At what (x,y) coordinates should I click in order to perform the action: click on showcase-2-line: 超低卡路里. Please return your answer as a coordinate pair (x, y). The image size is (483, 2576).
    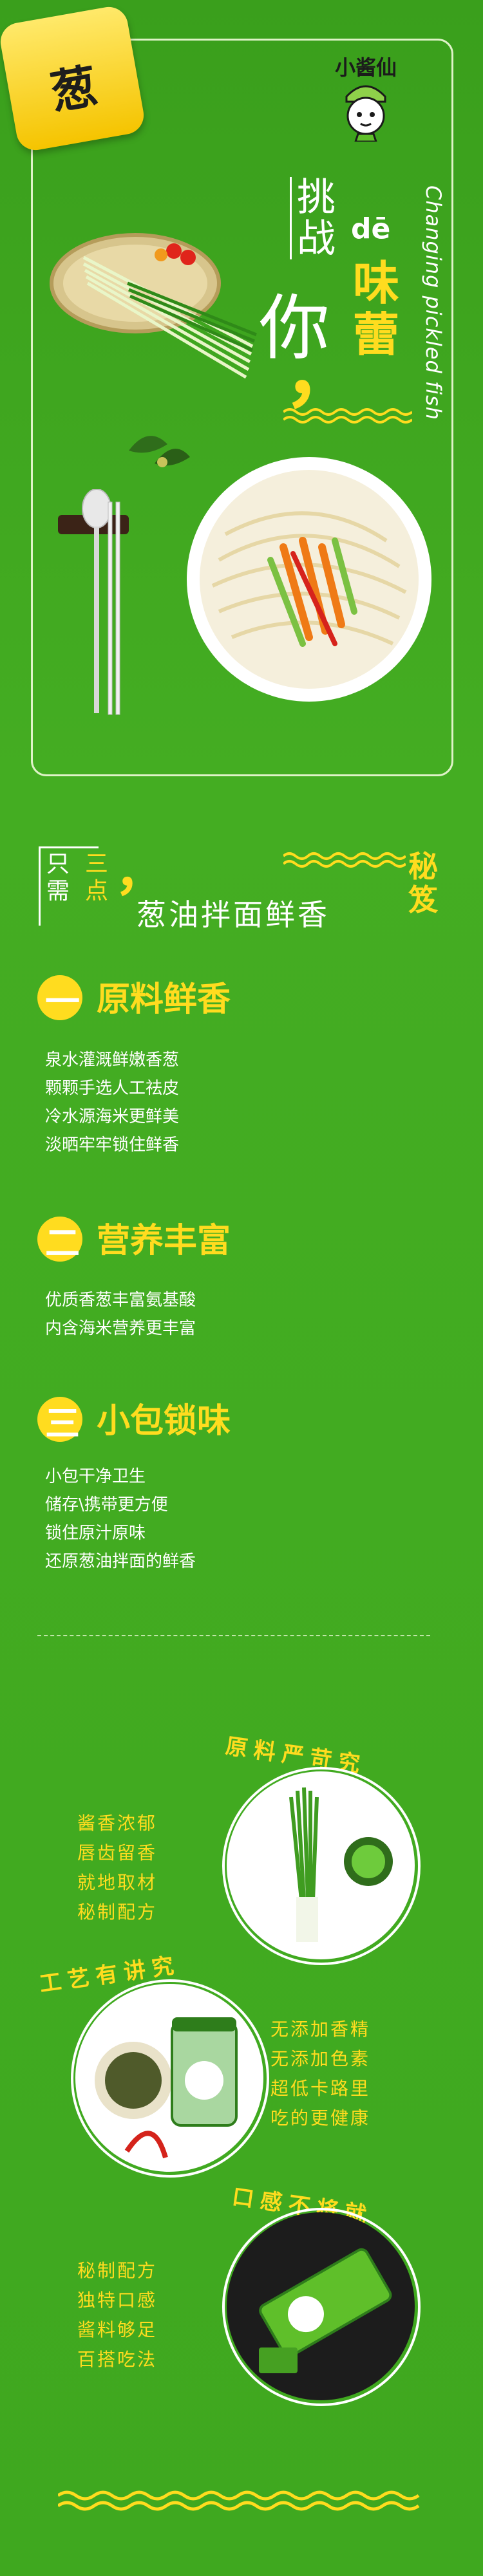
    Looking at the image, I should click on (320, 2088).